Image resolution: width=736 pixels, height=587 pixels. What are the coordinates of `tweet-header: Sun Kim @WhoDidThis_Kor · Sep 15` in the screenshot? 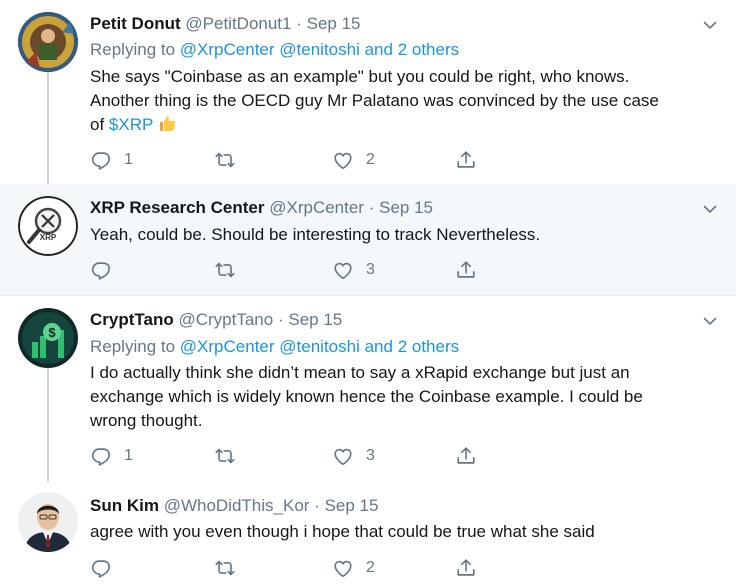 It's located at (234, 506).